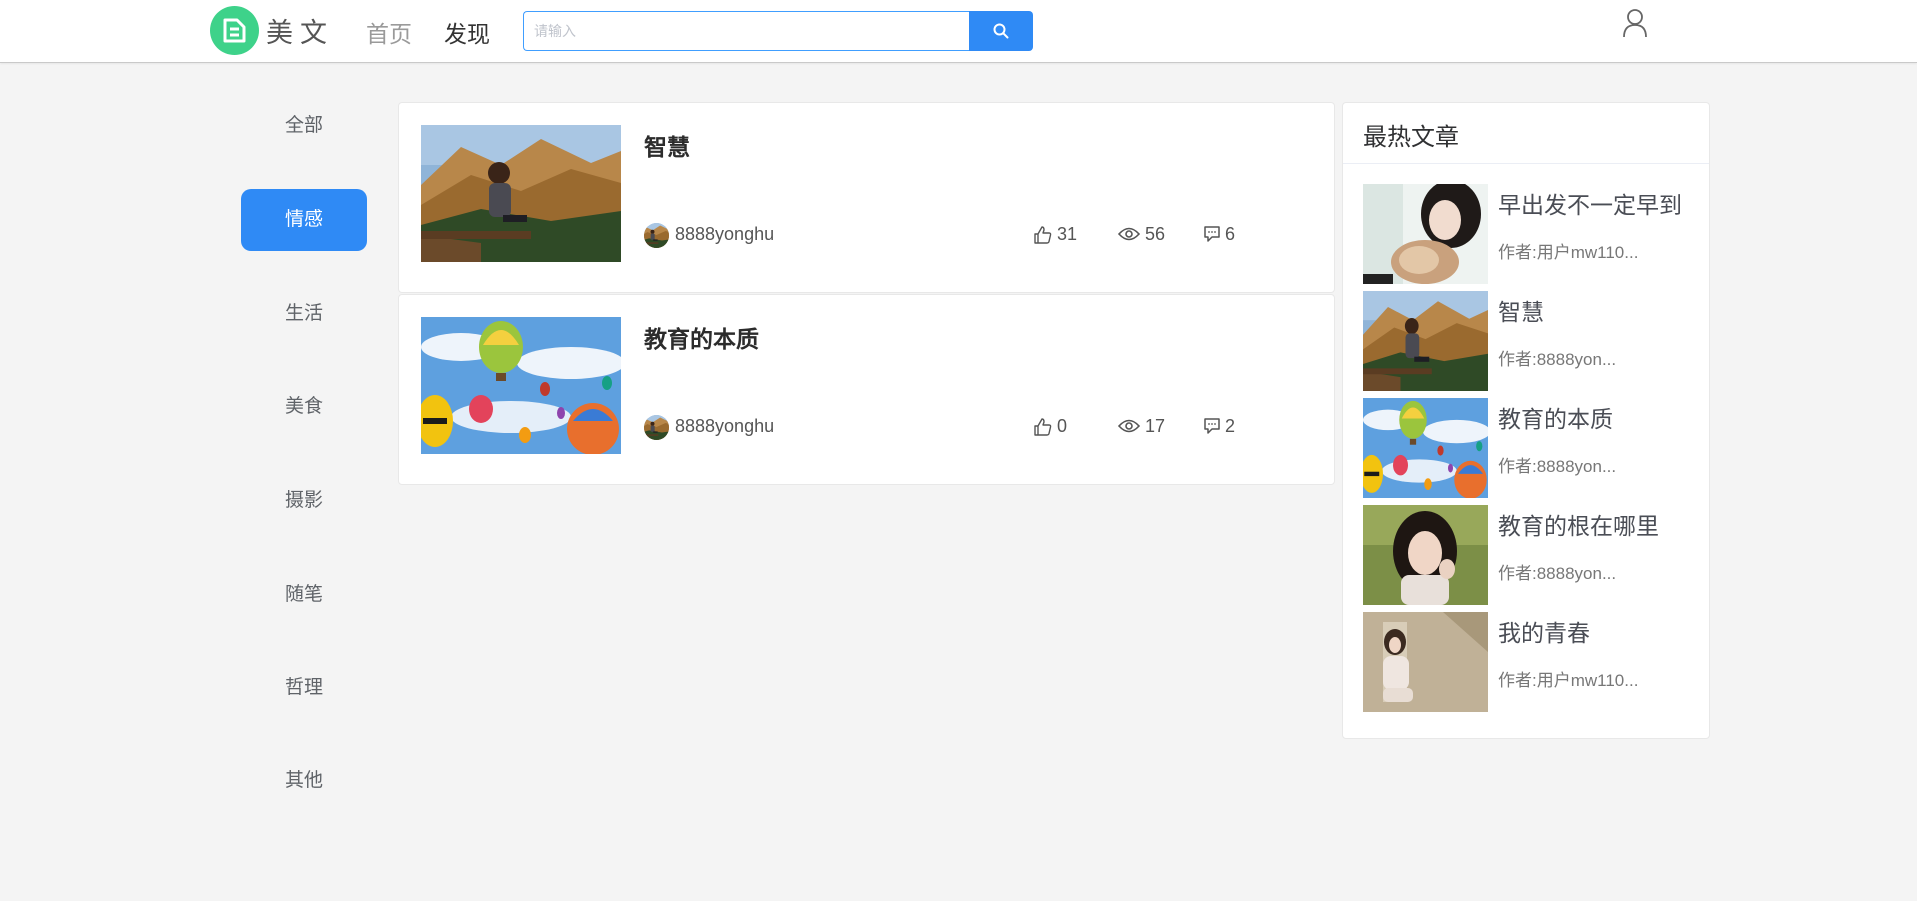 This screenshot has height=901, width=1917. I want to click on search-button, so click(1001, 31).